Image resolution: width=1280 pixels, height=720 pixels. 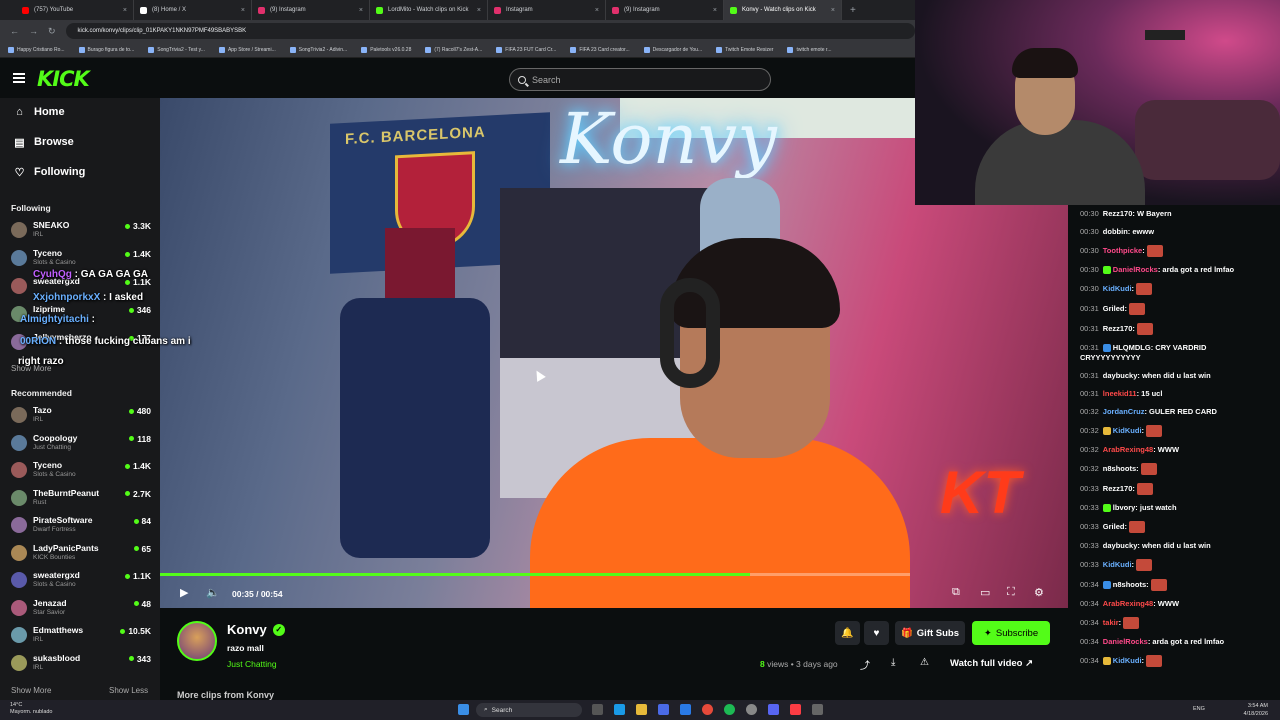 What do you see at coordinates (1011, 592) in the screenshot?
I see `fullscreen-icon: ⛶` at bounding box center [1011, 592].